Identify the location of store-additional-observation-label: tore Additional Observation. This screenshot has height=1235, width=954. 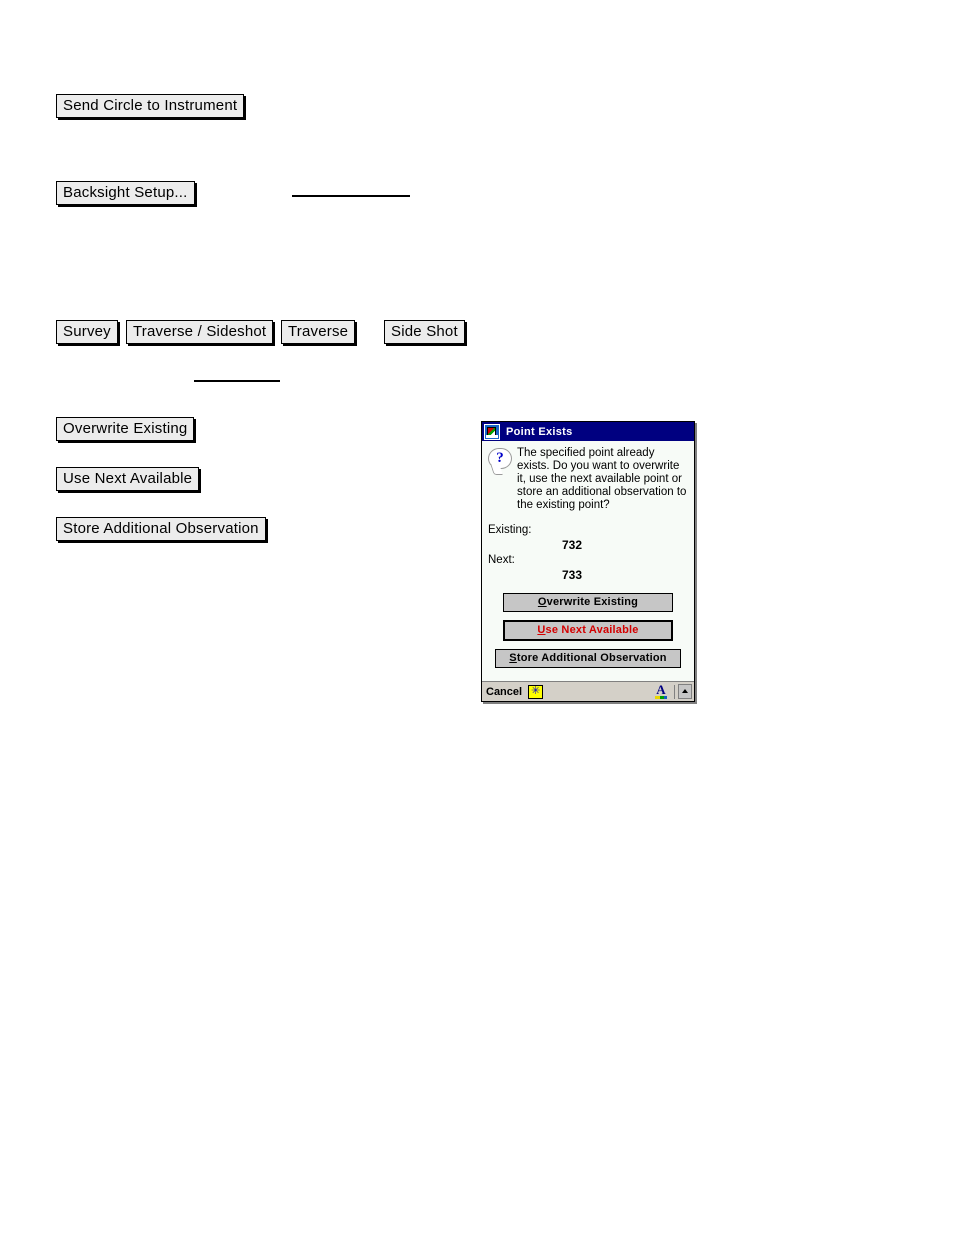
(591, 658).